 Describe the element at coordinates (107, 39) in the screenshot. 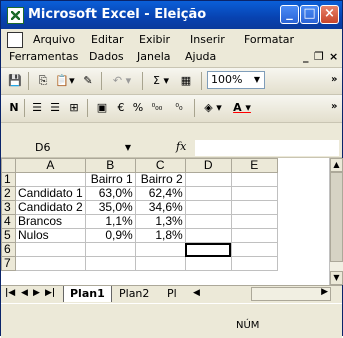

I see `menu-editar: Editar` at that location.